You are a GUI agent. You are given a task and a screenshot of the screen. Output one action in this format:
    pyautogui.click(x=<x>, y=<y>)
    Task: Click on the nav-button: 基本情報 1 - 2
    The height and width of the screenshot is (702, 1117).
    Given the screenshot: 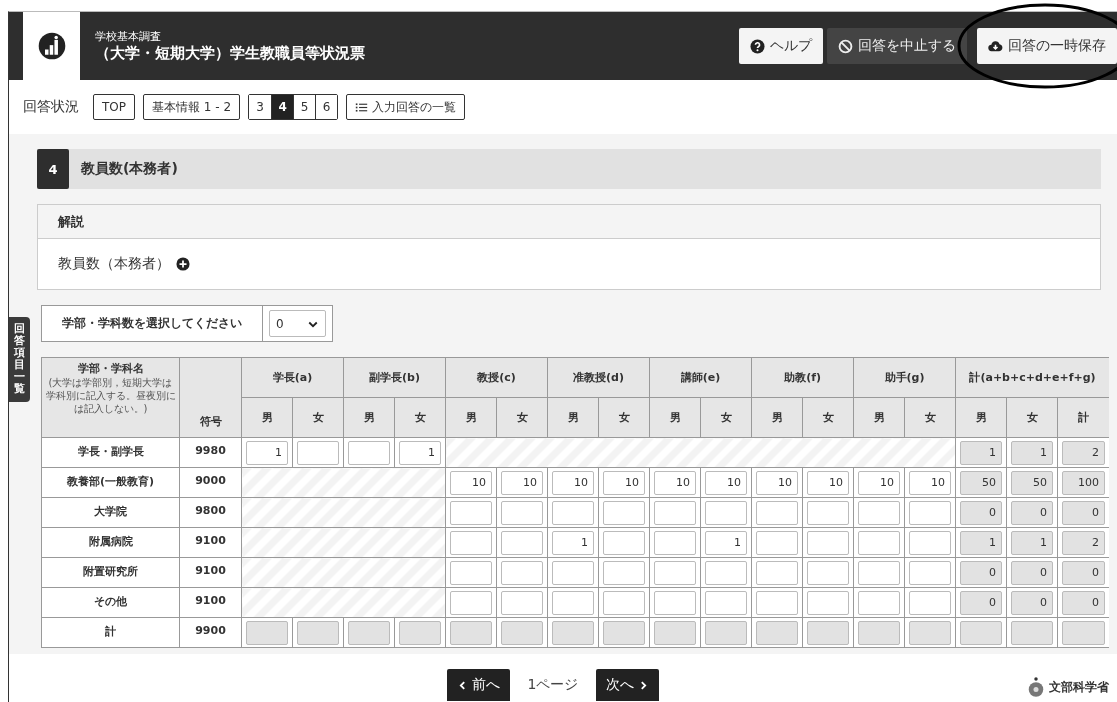 What is the action you would take?
    pyautogui.click(x=192, y=107)
    